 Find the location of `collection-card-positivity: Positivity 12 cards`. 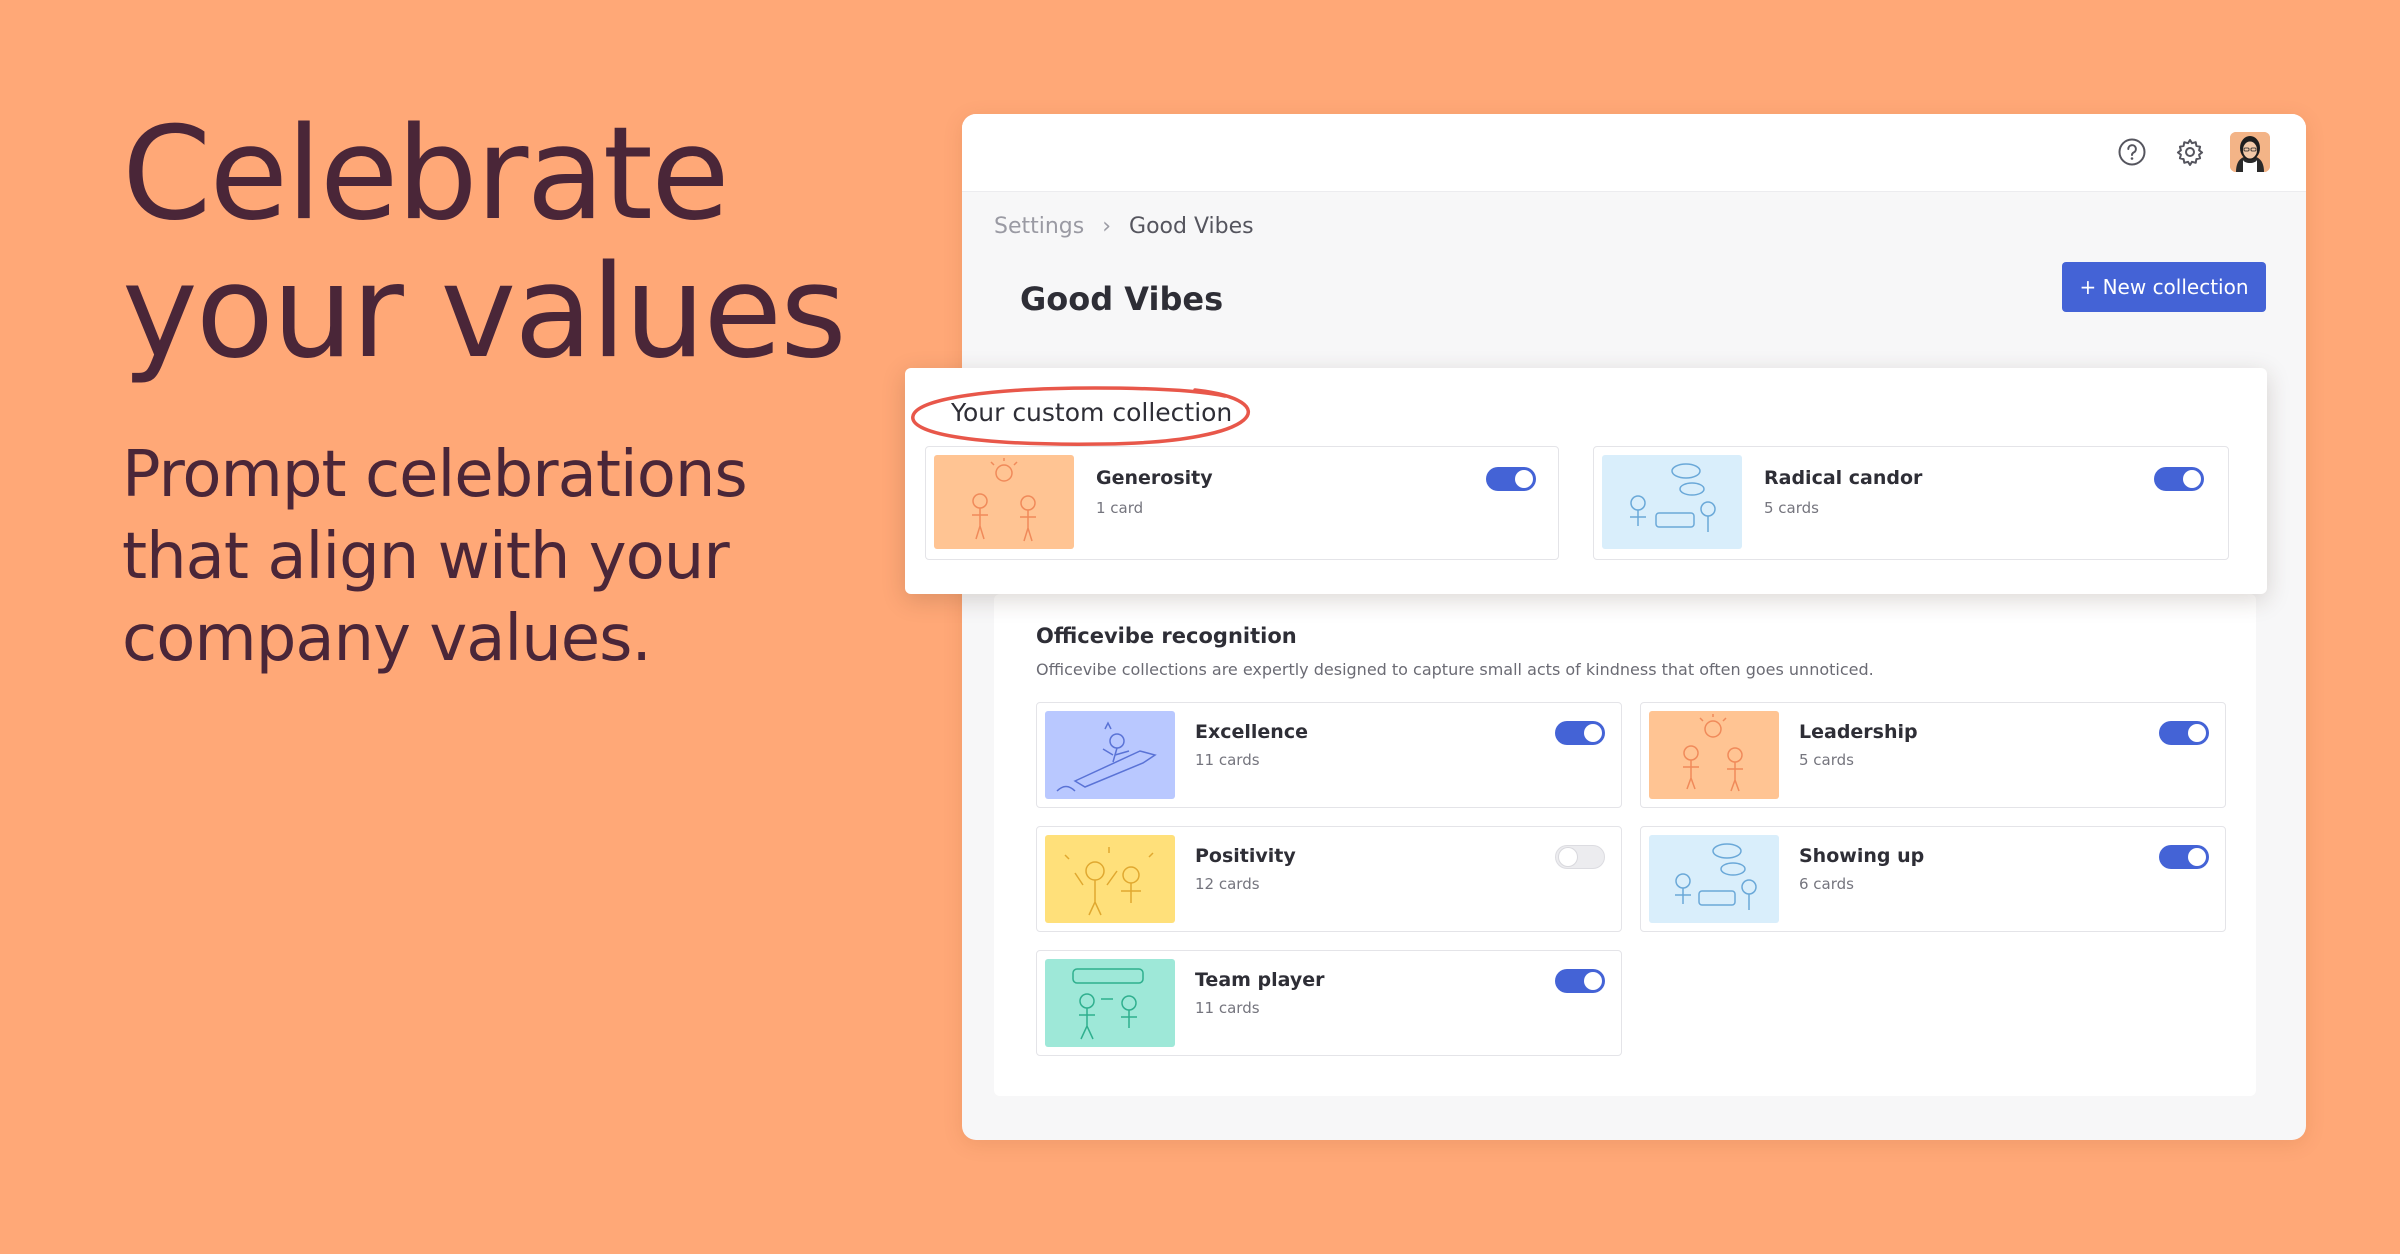

collection-card-positivity: Positivity 12 cards is located at coordinates (1329, 879).